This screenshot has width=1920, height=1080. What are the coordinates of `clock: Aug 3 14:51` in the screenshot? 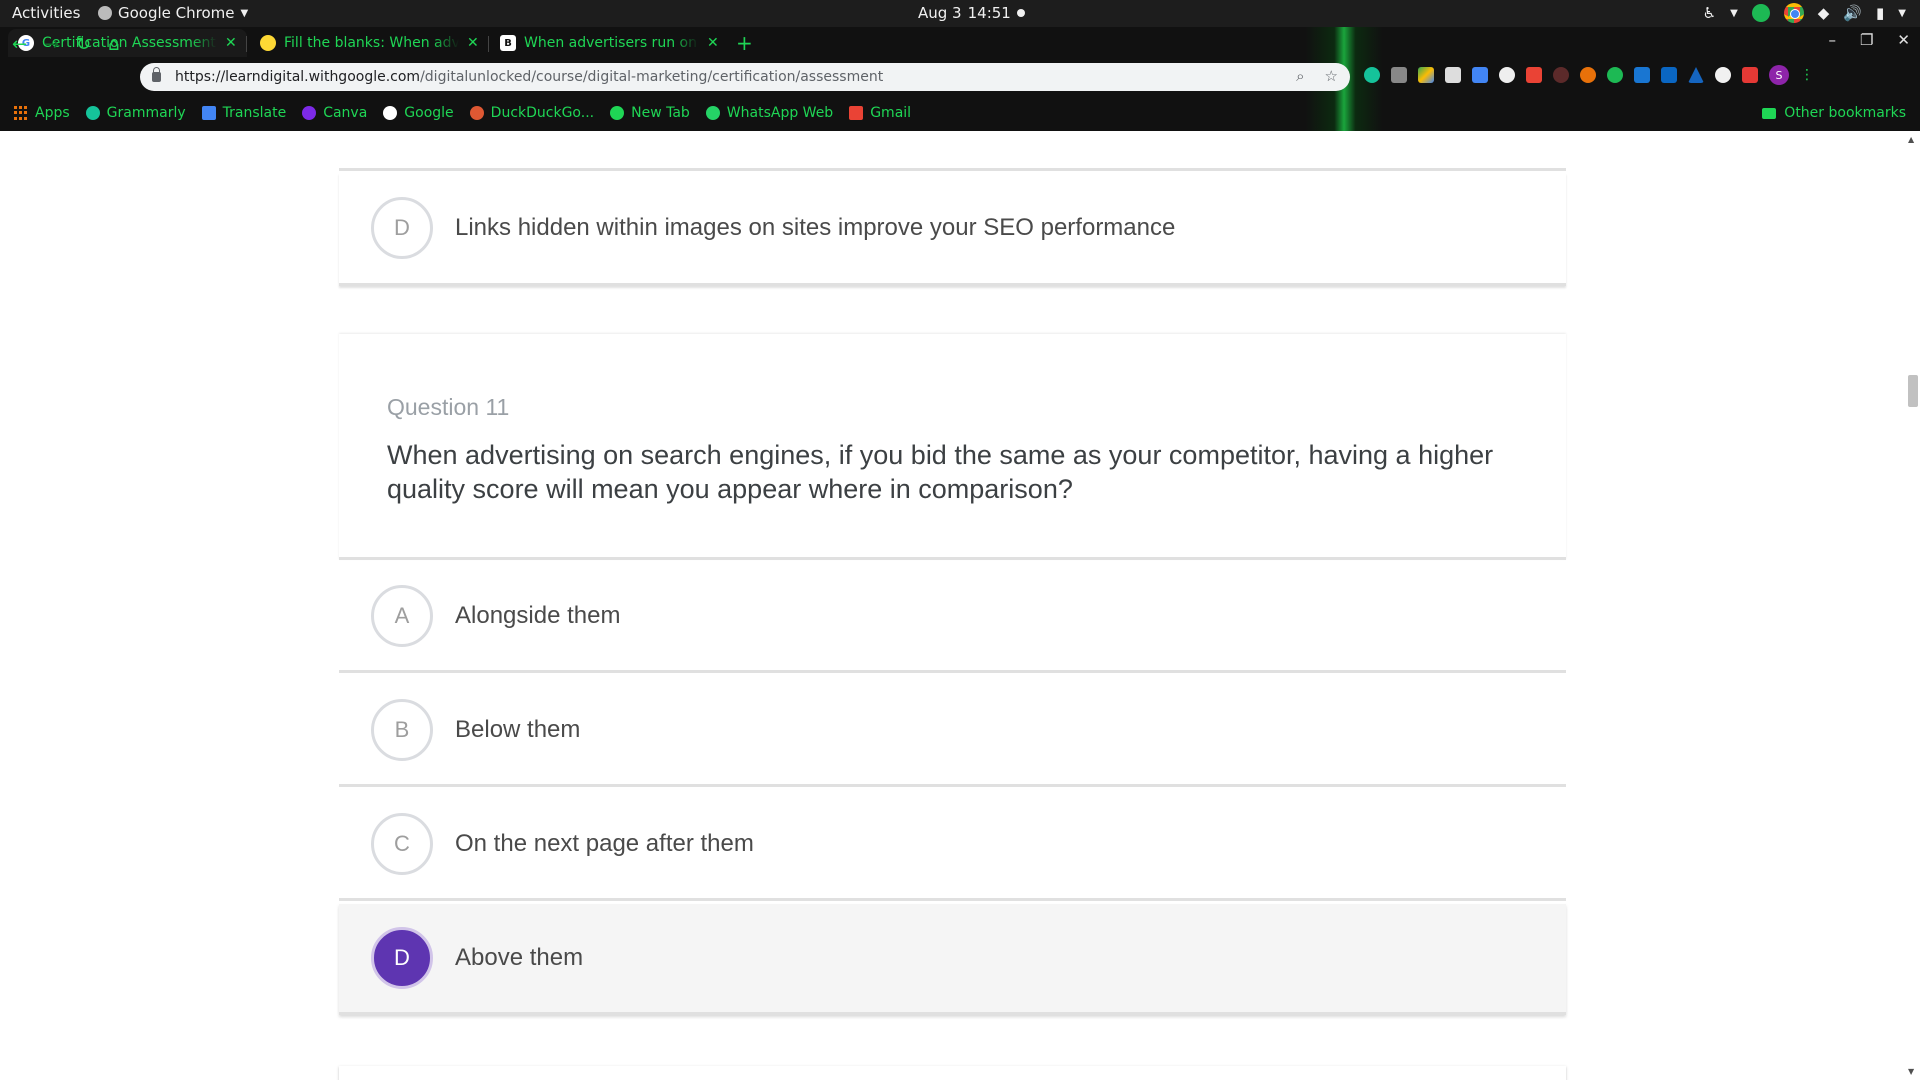 It's located at (971, 13).